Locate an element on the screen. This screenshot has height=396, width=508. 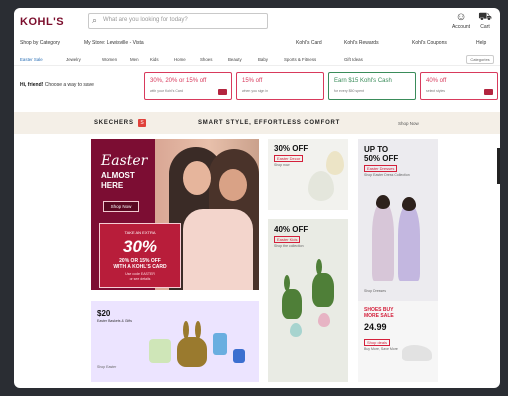
greeting: Hi, friend! Choose a way to save is located at coordinates (57, 85).